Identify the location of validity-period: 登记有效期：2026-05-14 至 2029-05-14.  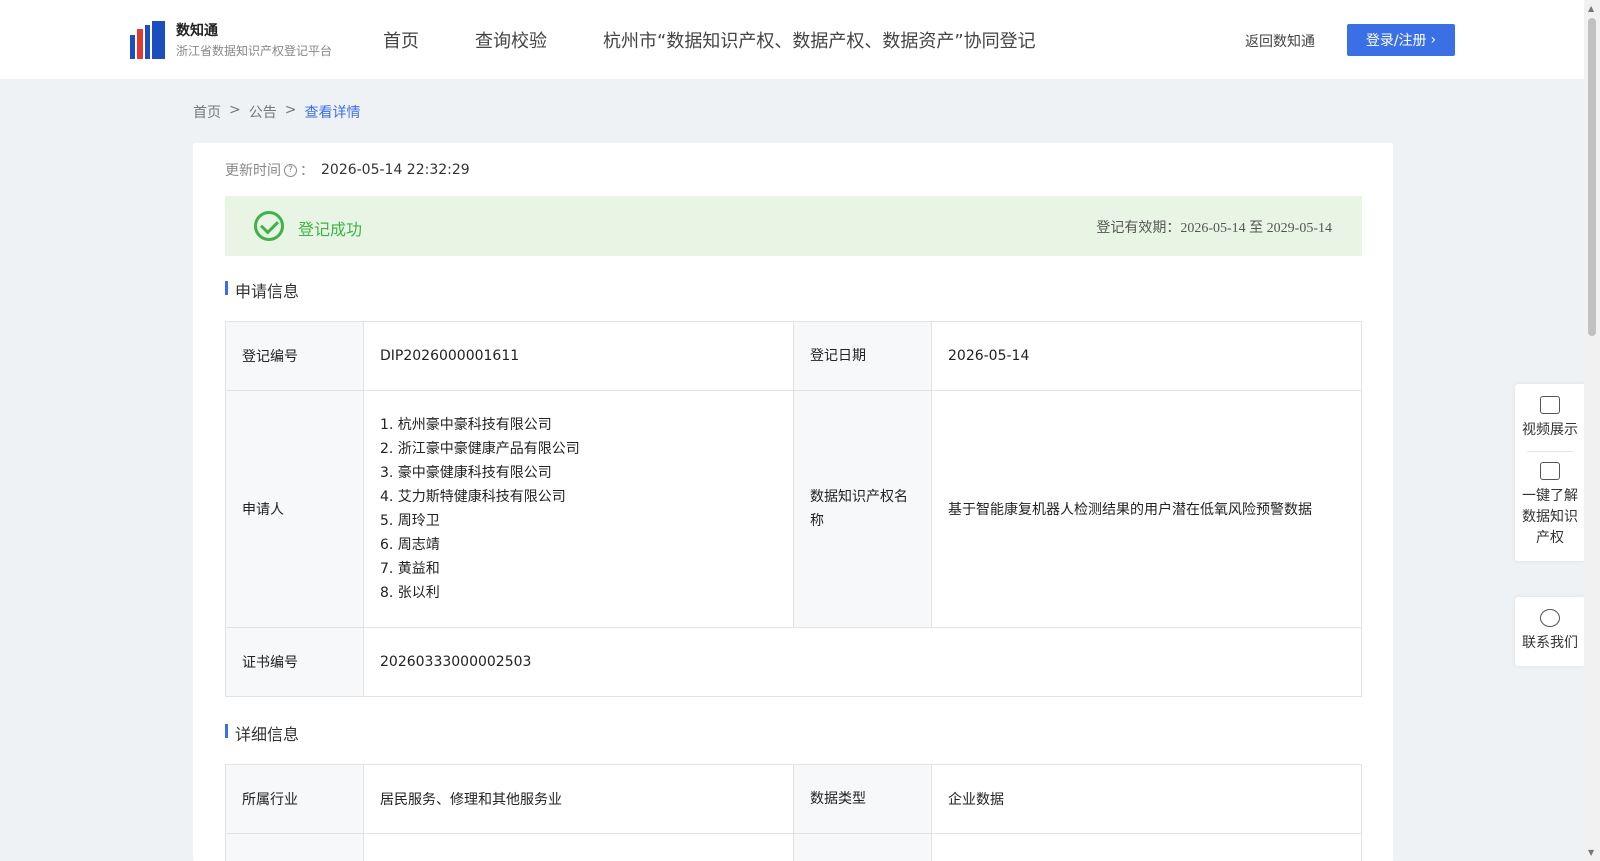
(1214, 227).